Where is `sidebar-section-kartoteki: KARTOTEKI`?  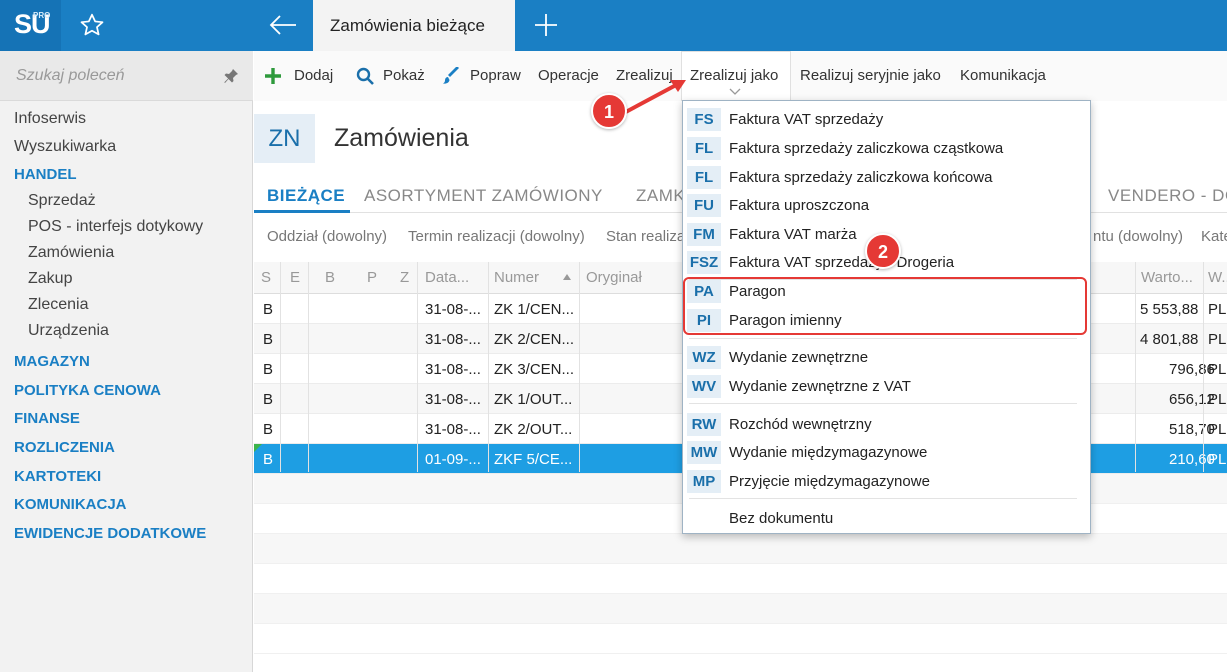
sidebar-section-kartoteki: KARTOTEKI is located at coordinates (57, 476).